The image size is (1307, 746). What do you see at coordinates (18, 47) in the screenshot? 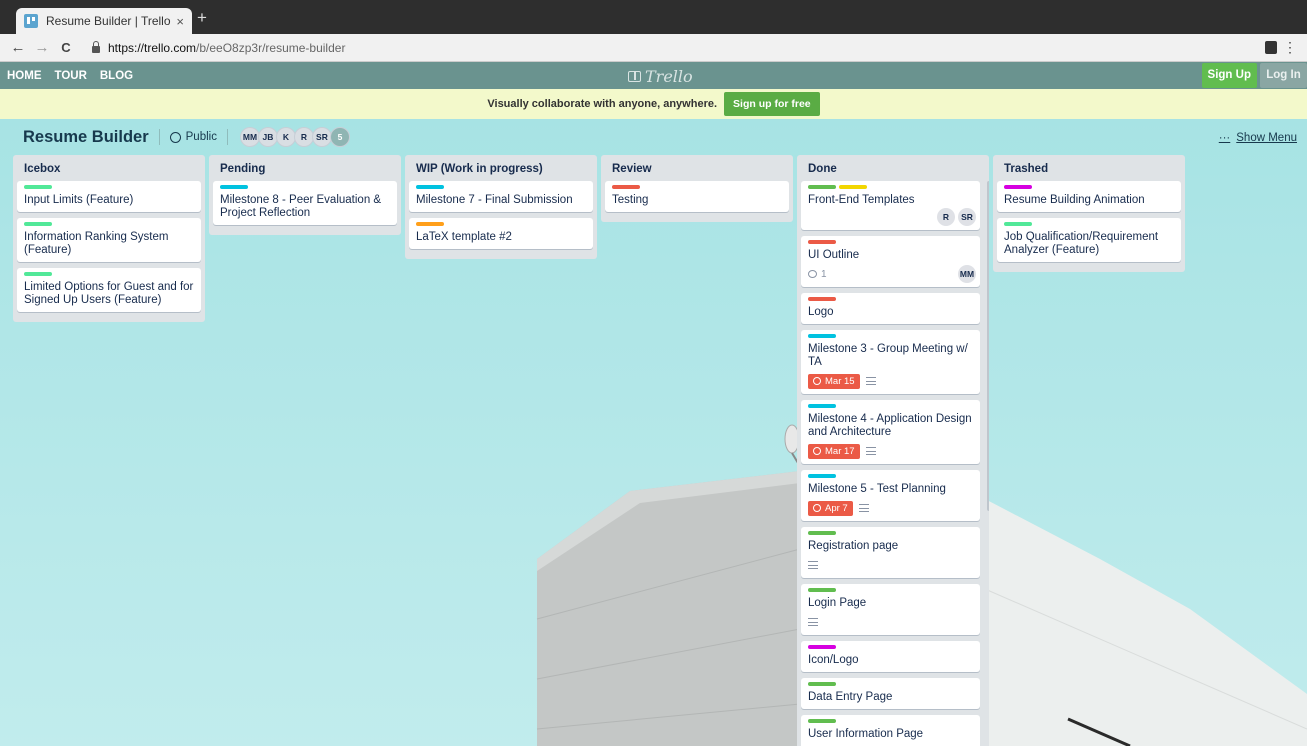
I see `back-icon: ←` at bounding box center [18, 47].